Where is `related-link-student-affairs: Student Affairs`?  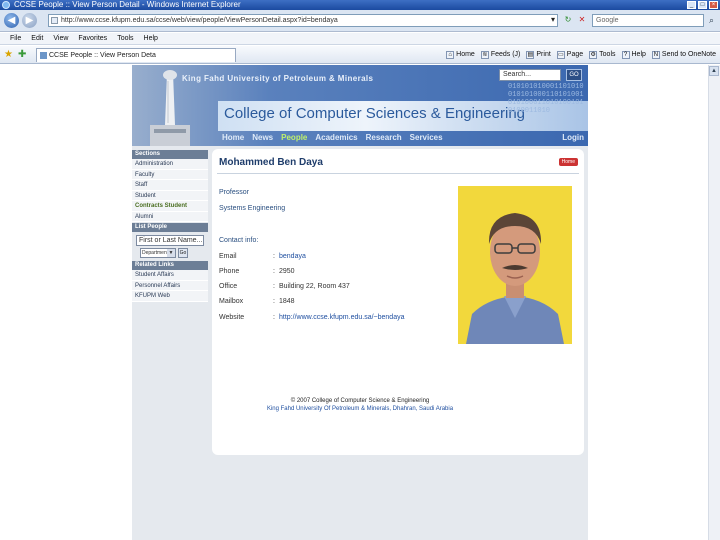
related-link-student-affairs: Student Affairs is located at coordinates (170, 275).